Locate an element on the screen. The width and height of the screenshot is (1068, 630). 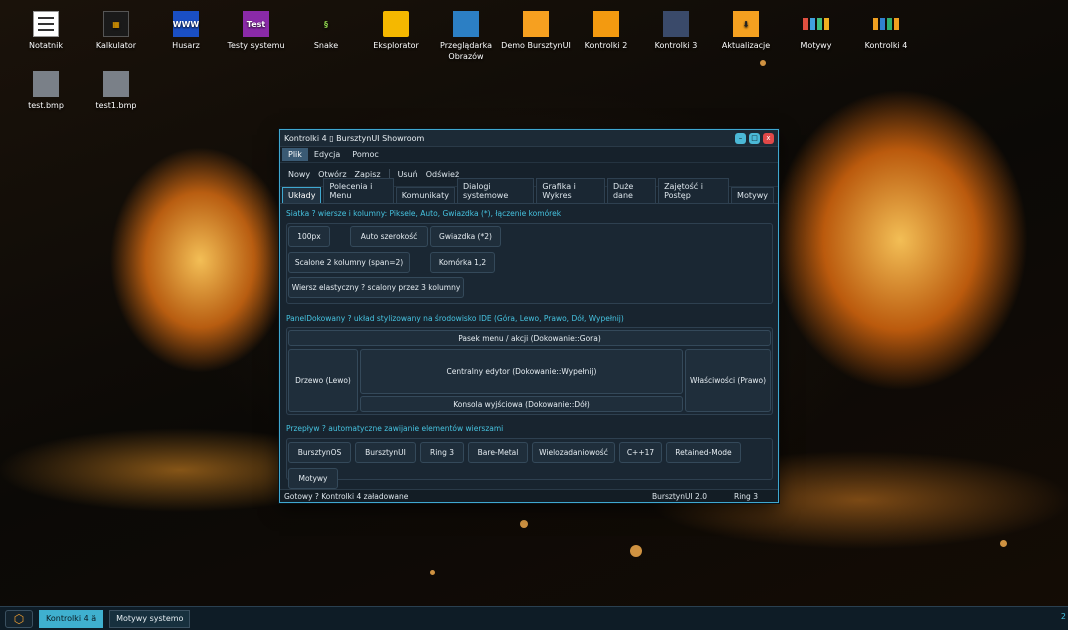
web-browser-icon: WWW is located at coordinates (186, 24).